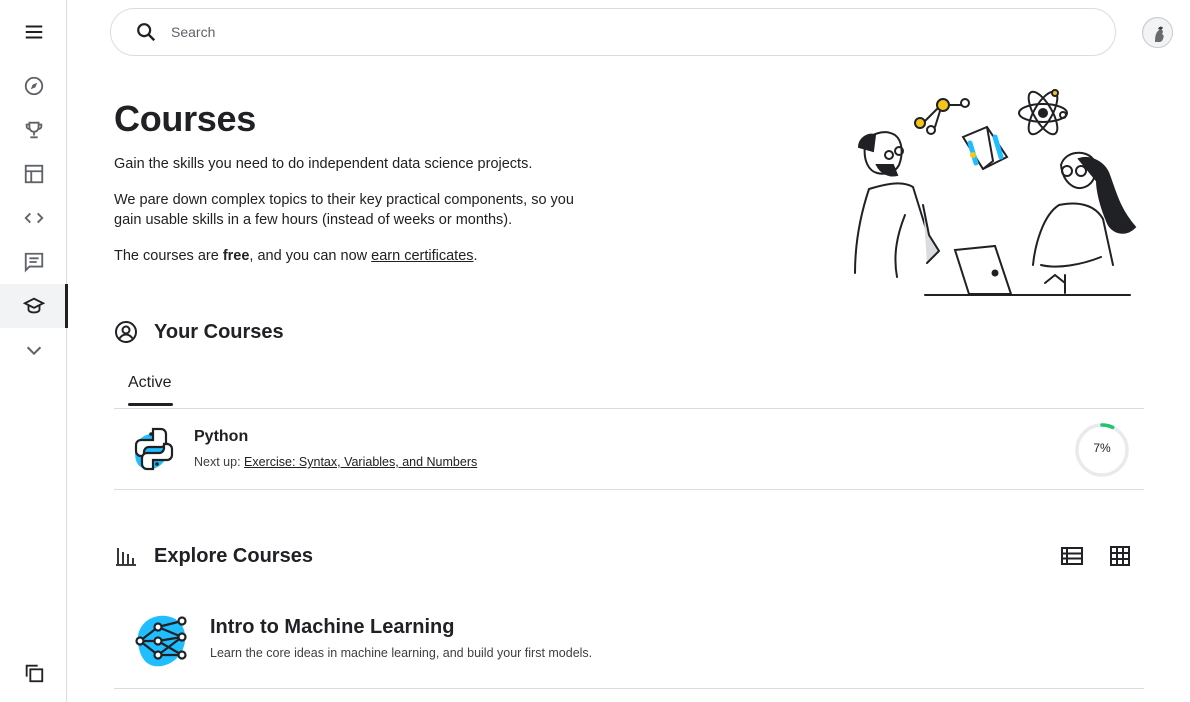 The width and height of the screenshot is (1190, 702). I want to click on tab-active: Active, so click(150, 383).